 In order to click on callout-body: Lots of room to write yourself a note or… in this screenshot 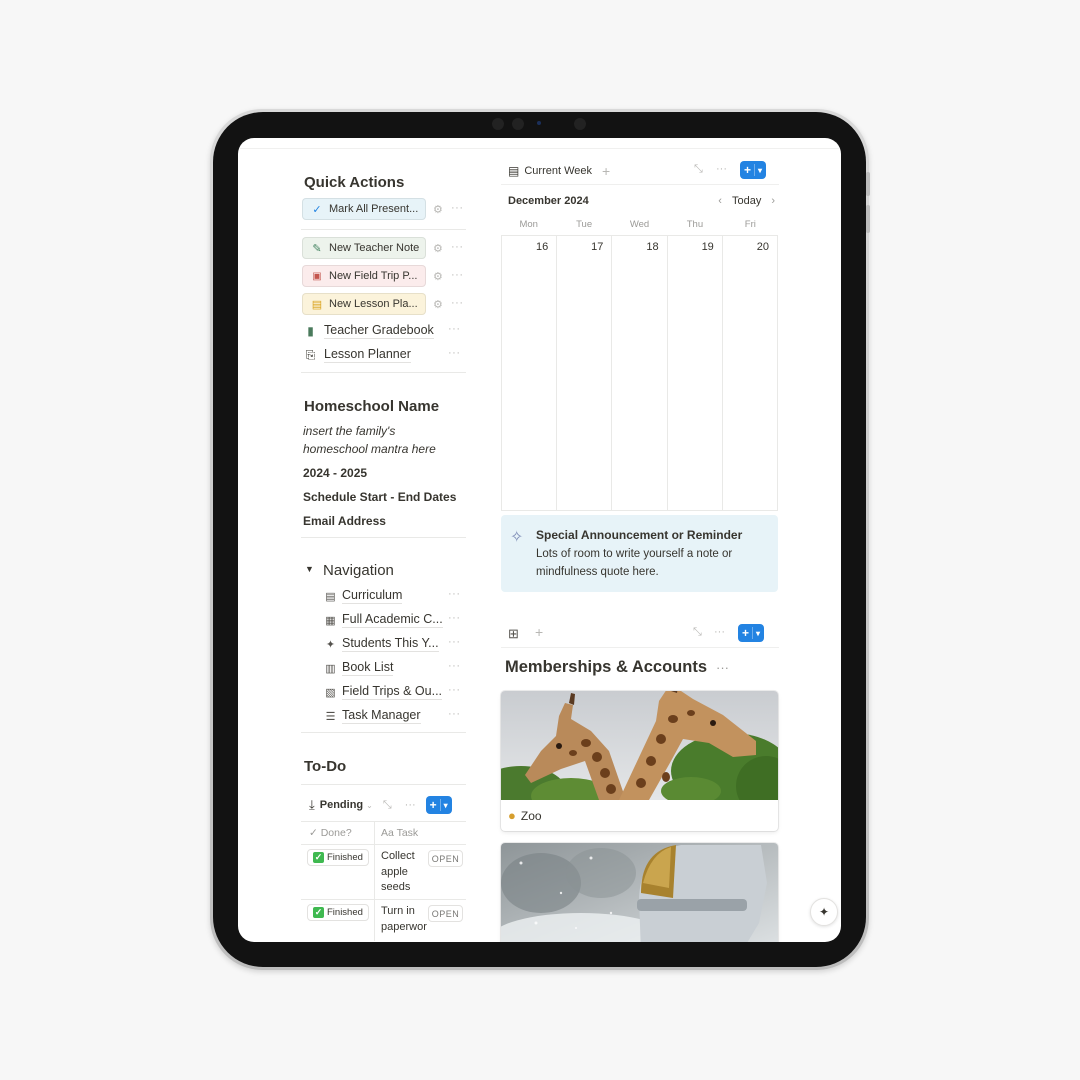, I will do `click(634, 563)`.